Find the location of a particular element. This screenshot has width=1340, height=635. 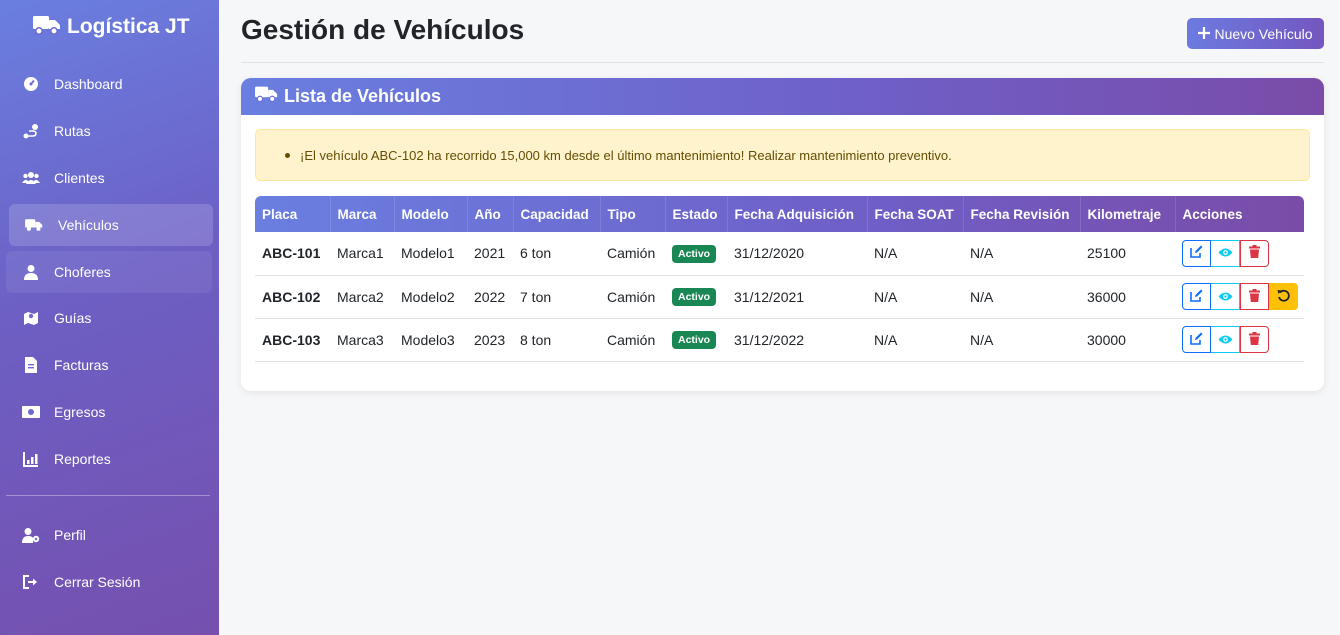

cell-capacidad: 6 ton is located at coordinates (556, 254).